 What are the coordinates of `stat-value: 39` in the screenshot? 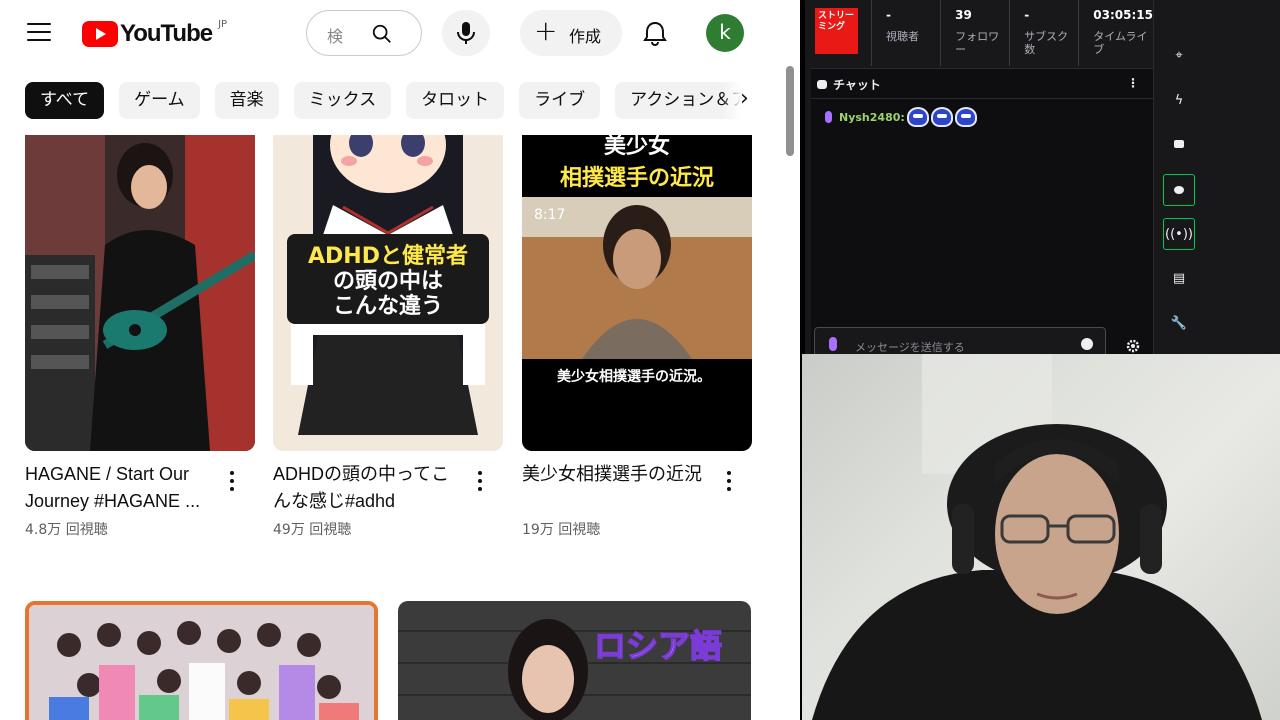 It's located at (963, 15).